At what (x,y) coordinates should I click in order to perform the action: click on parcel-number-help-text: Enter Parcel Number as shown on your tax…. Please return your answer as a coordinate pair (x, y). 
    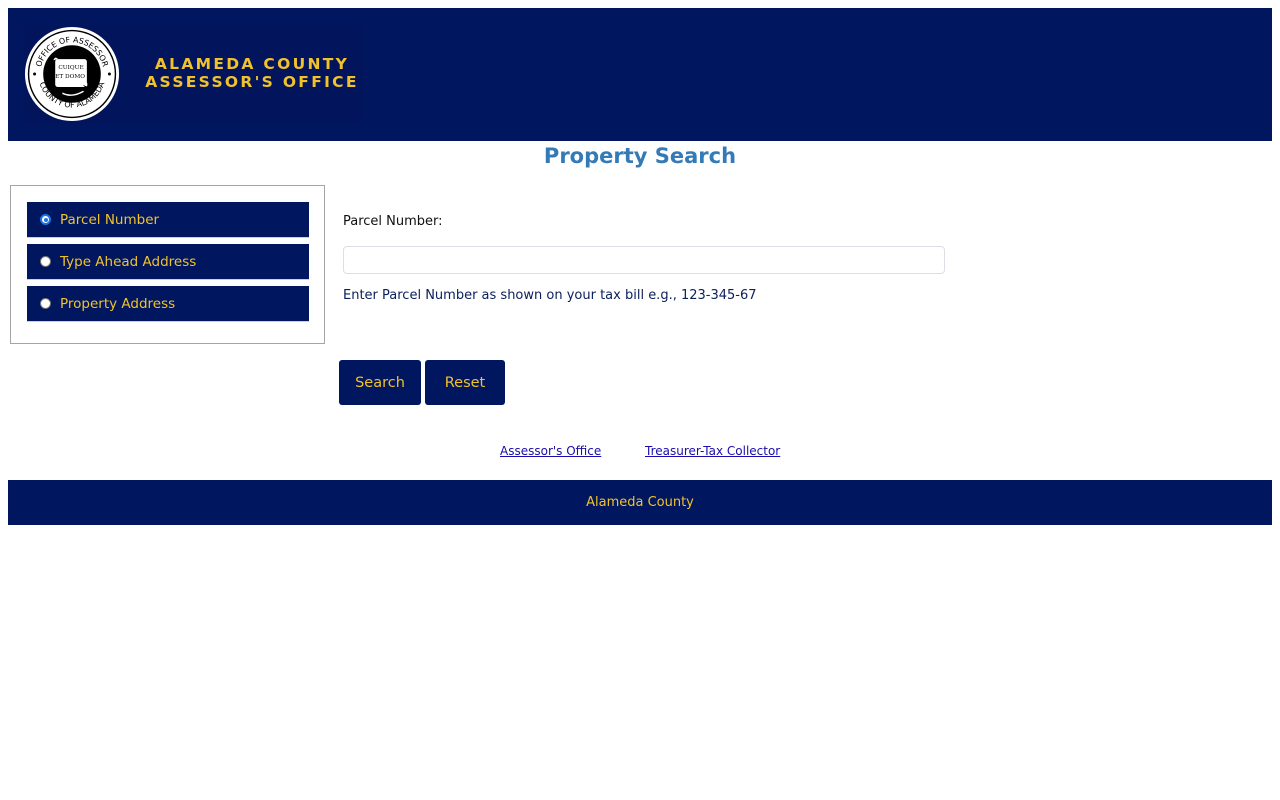
    Looking at the image, I should click on (550, 295).